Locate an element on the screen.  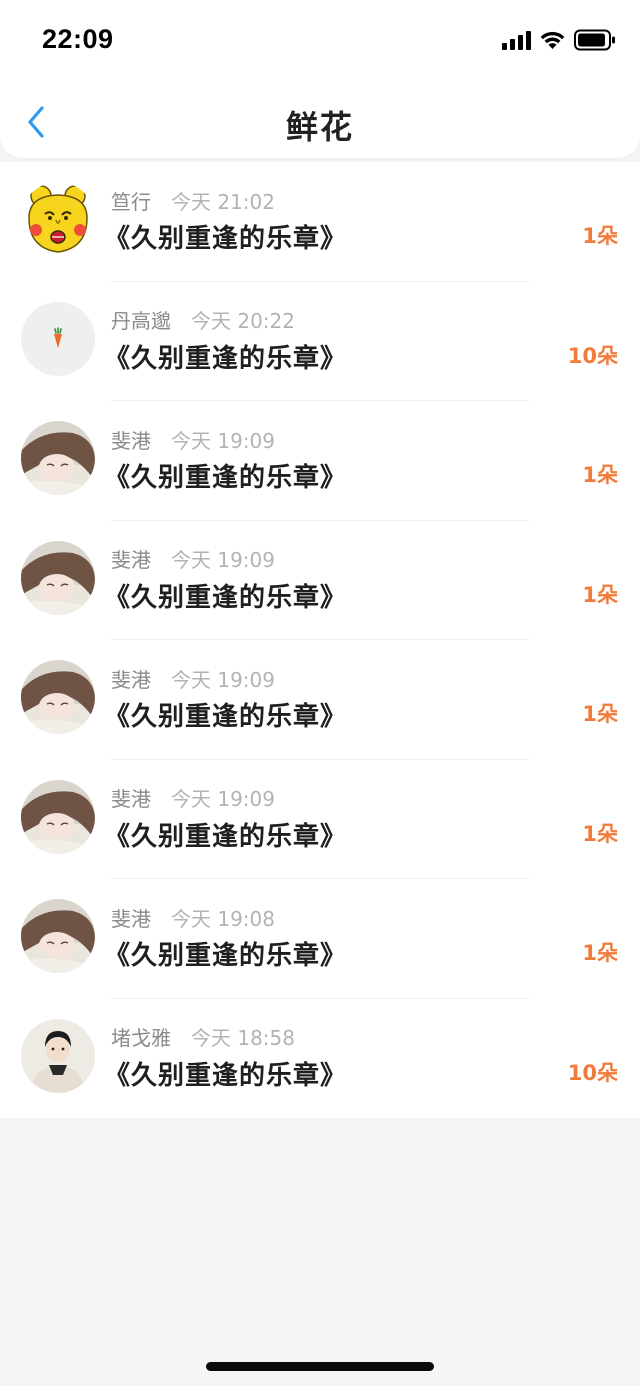
user-name: 笪行 is located at coordinates (131, 200).